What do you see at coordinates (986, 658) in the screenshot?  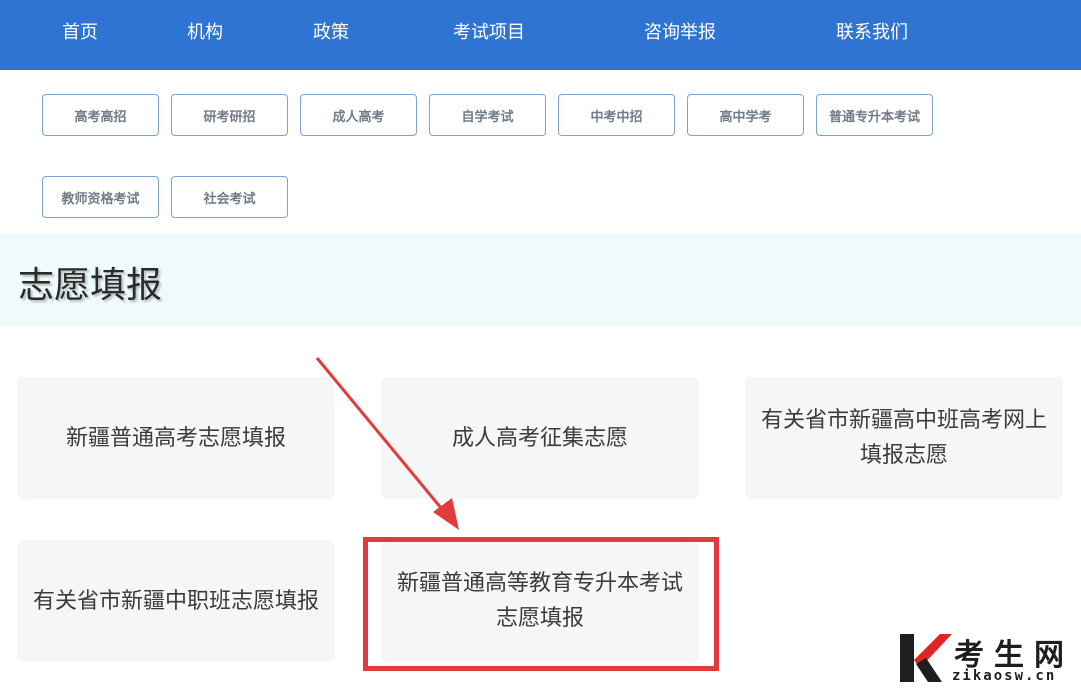 I see `watermark-logo: 考生网 zikaosw.cn` at bounding box center [986, 658].